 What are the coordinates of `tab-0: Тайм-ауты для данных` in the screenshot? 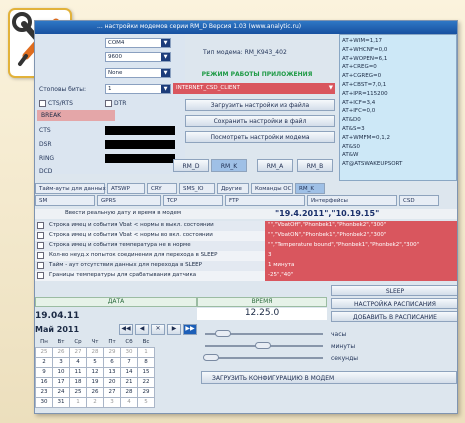 It's located at (70, 188).